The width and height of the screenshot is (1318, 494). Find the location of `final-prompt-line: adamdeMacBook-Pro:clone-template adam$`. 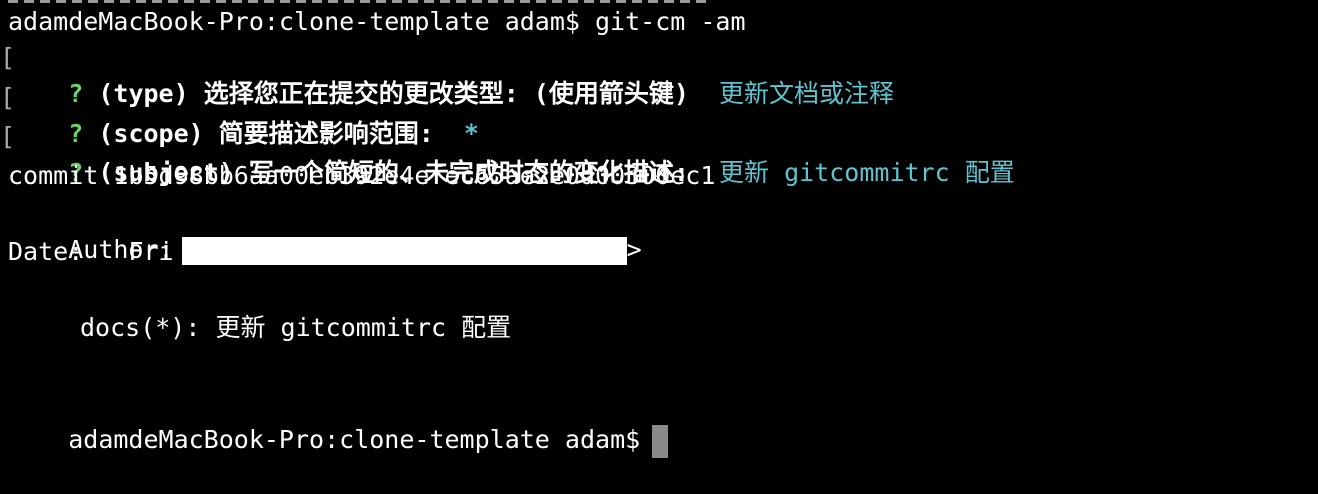

final-prompt-line: adamdeMacBook-Pro:clone-template adam$ is located at coordinates (338, 422).